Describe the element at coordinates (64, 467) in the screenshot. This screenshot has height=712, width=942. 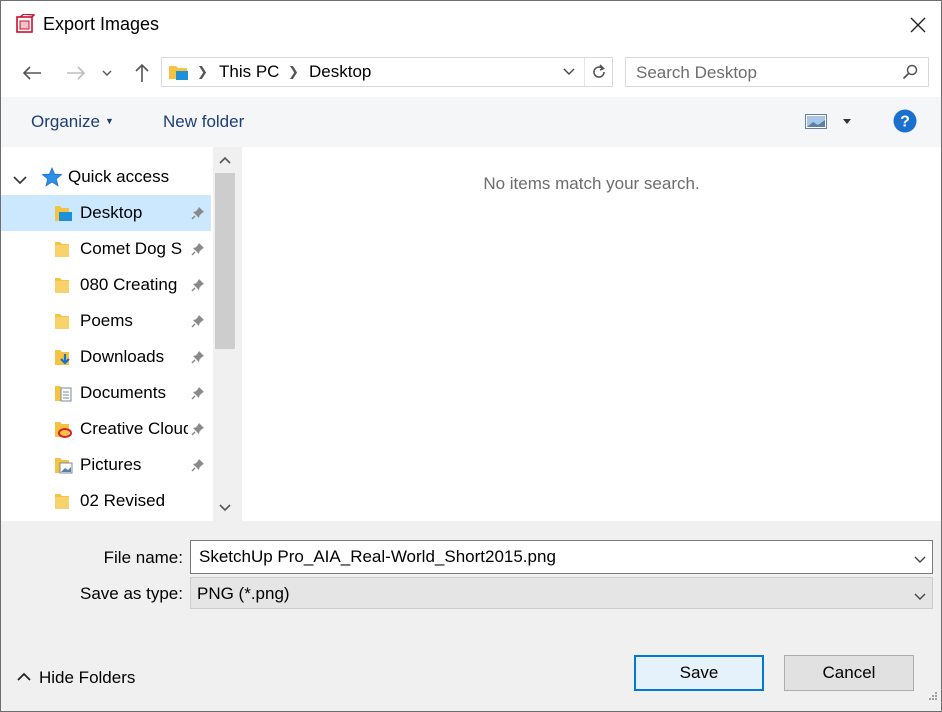
I see `pictures-folder-icon` at that location.